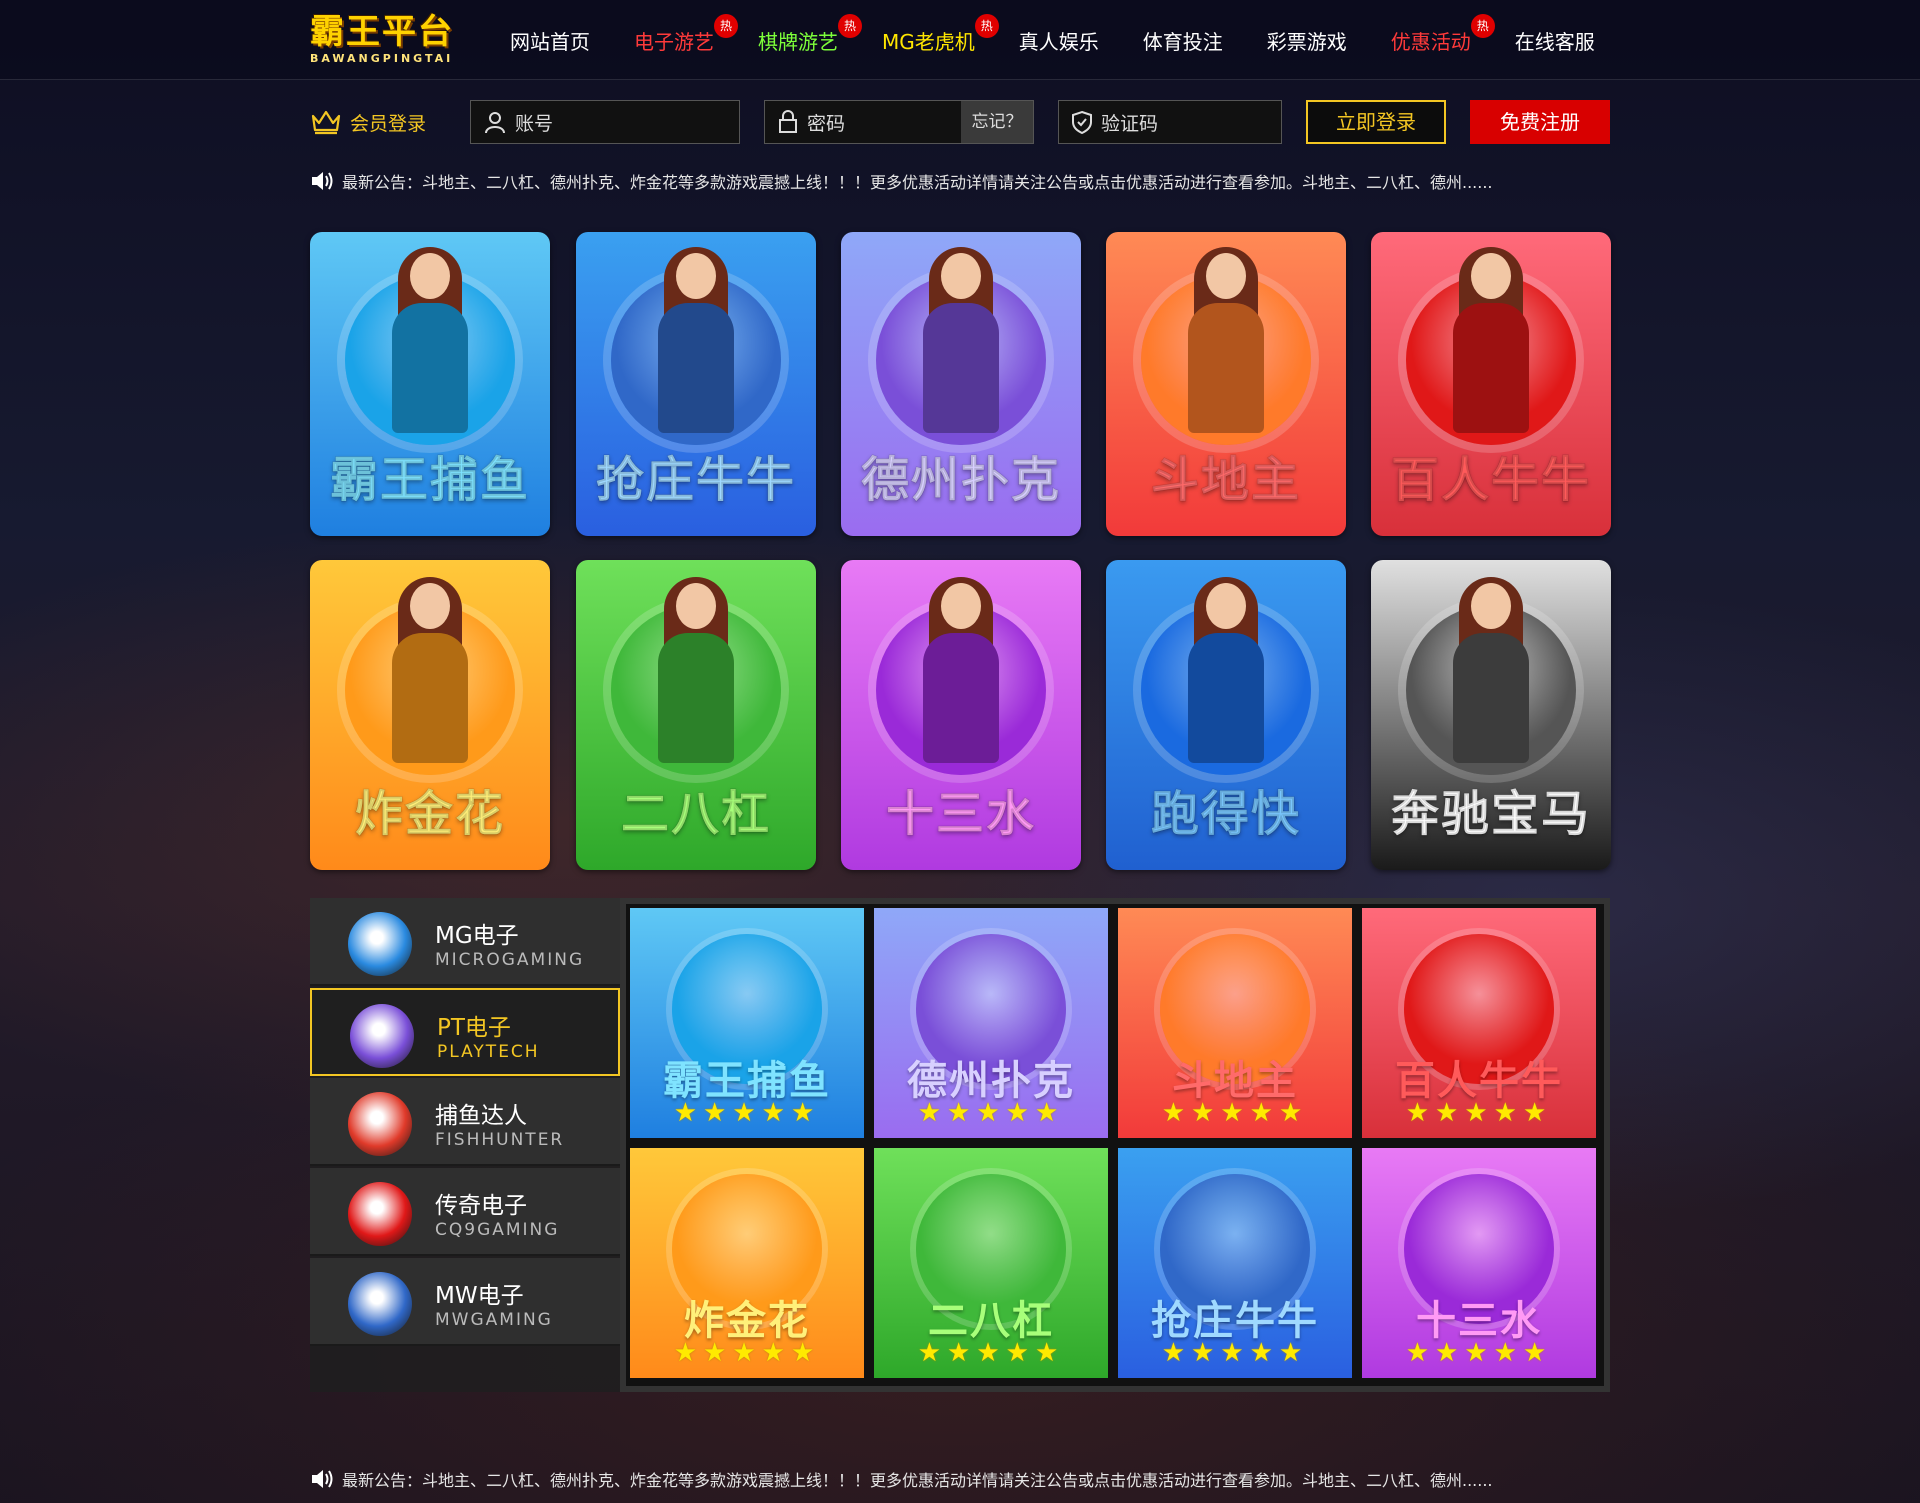  Describe the element at coordinates (1376, 122) in the screenshot. I see `login-button: 立即登录` at that location.